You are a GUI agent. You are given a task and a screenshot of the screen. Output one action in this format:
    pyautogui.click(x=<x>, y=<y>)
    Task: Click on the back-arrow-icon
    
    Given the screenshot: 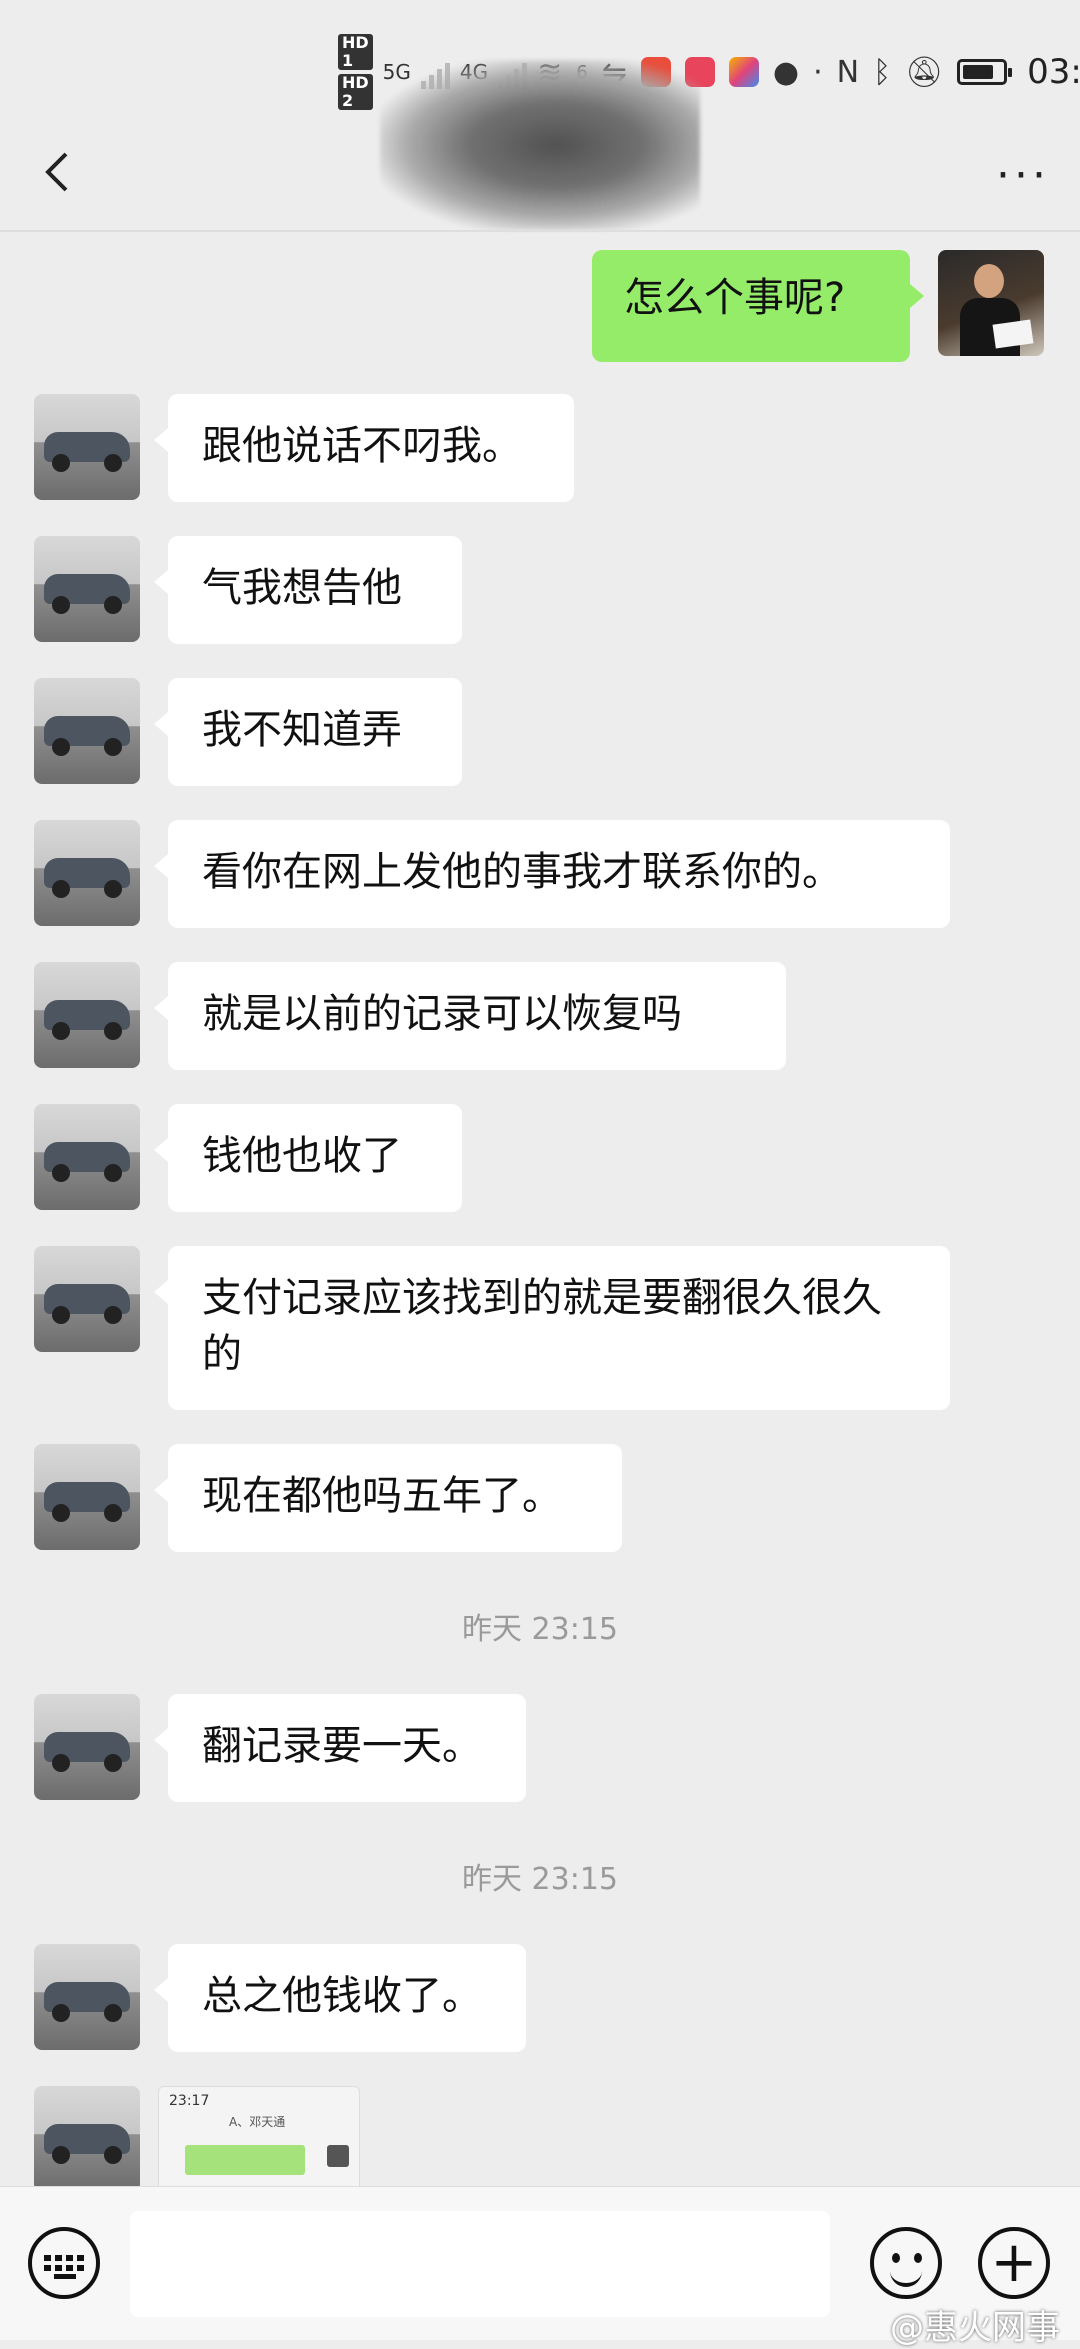 What is the action you would take?
    pyautogui.click(x=60, y=172)
    